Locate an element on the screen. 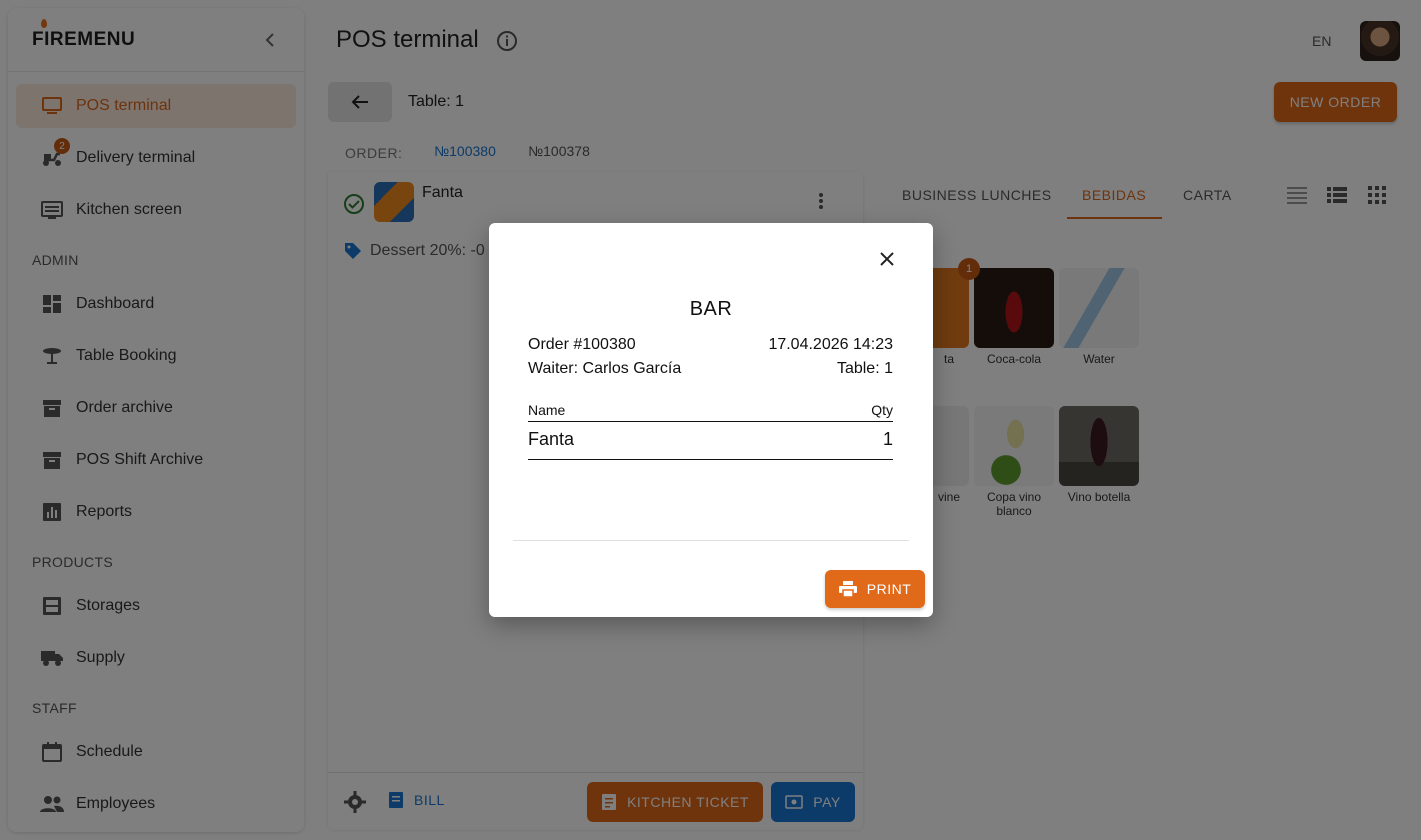 The width and height of the screenshot is (1421, 840). column-header-qty: Qty is located at coordinates (882, 410).